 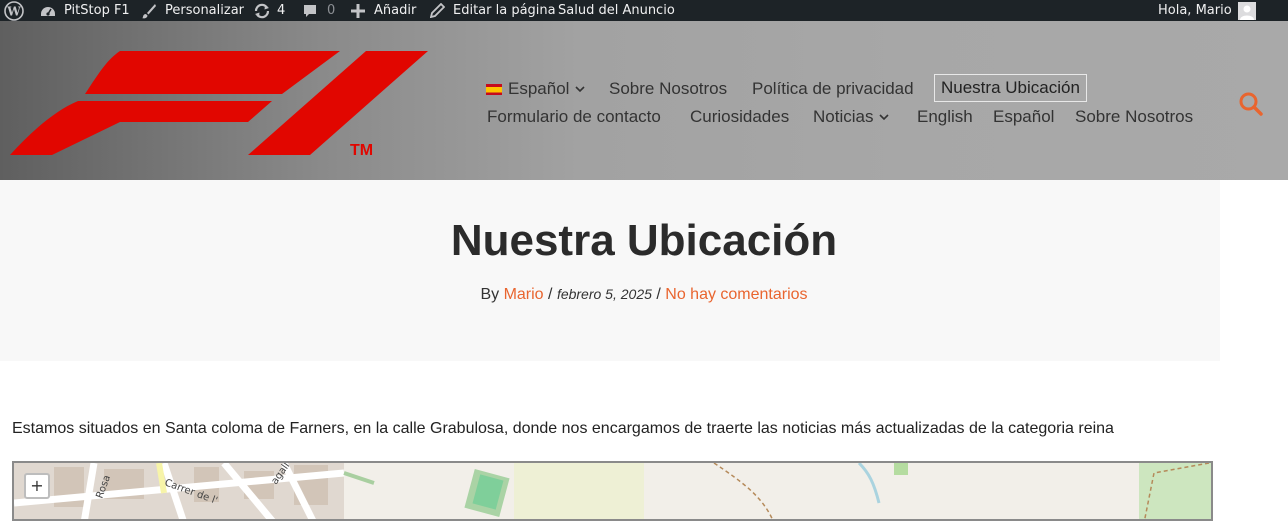 I want to click on brush-icon, so click(x=149, y=10).